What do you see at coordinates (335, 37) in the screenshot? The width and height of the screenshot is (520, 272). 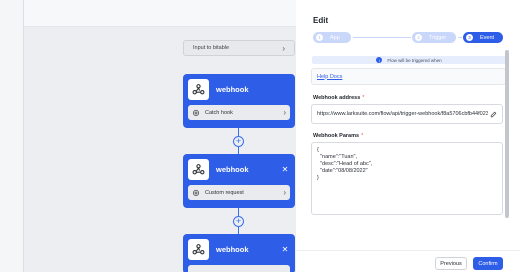 I see `step-label: App` at bounding box center [335, 37].